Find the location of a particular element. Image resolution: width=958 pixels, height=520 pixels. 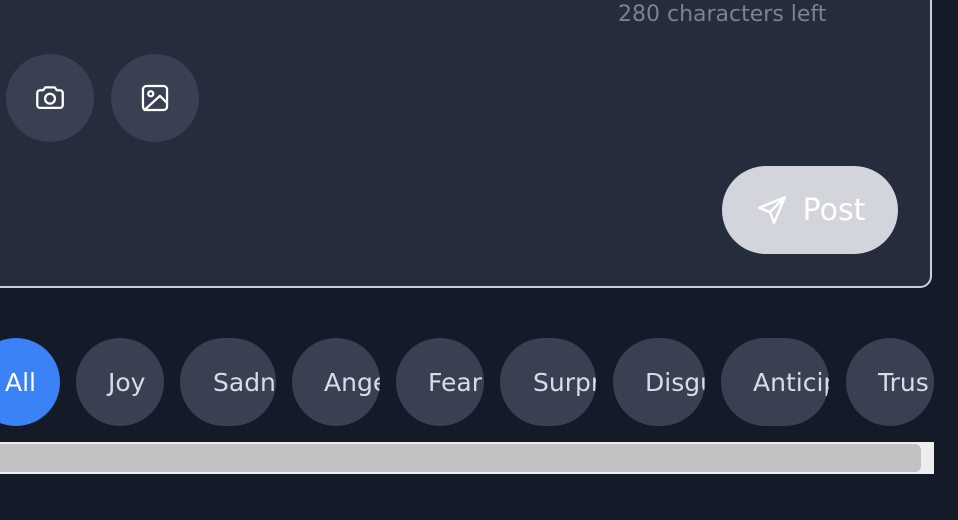

filter-chip-anger: Angei is located at coordinates (336, 382).